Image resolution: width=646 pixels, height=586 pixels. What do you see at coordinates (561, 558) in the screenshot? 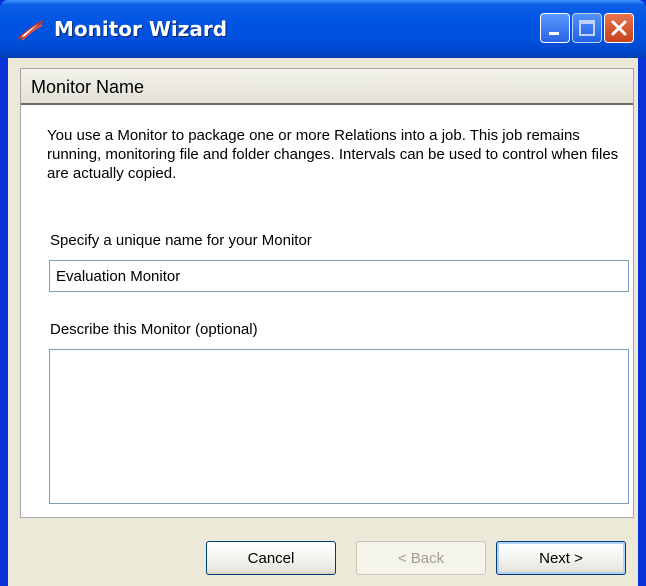
I see `next-button: Next >` at bounding box center [561, 558].